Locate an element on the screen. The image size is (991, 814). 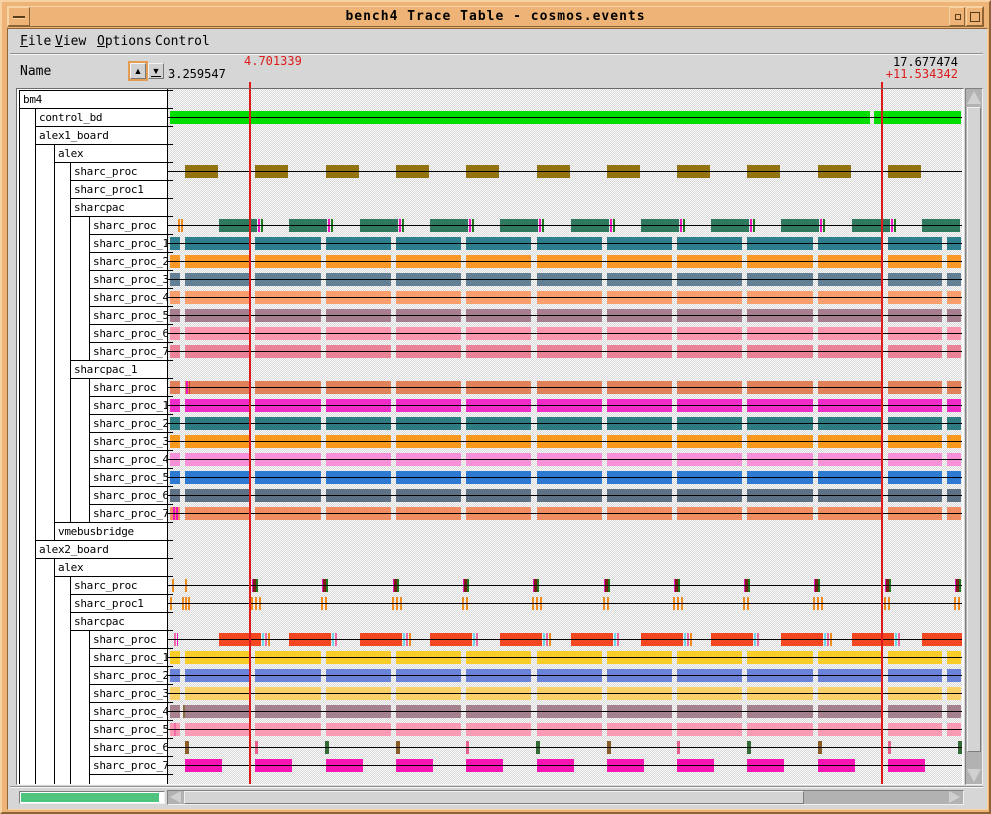
maximize-button is located at coordinates (974, 16).